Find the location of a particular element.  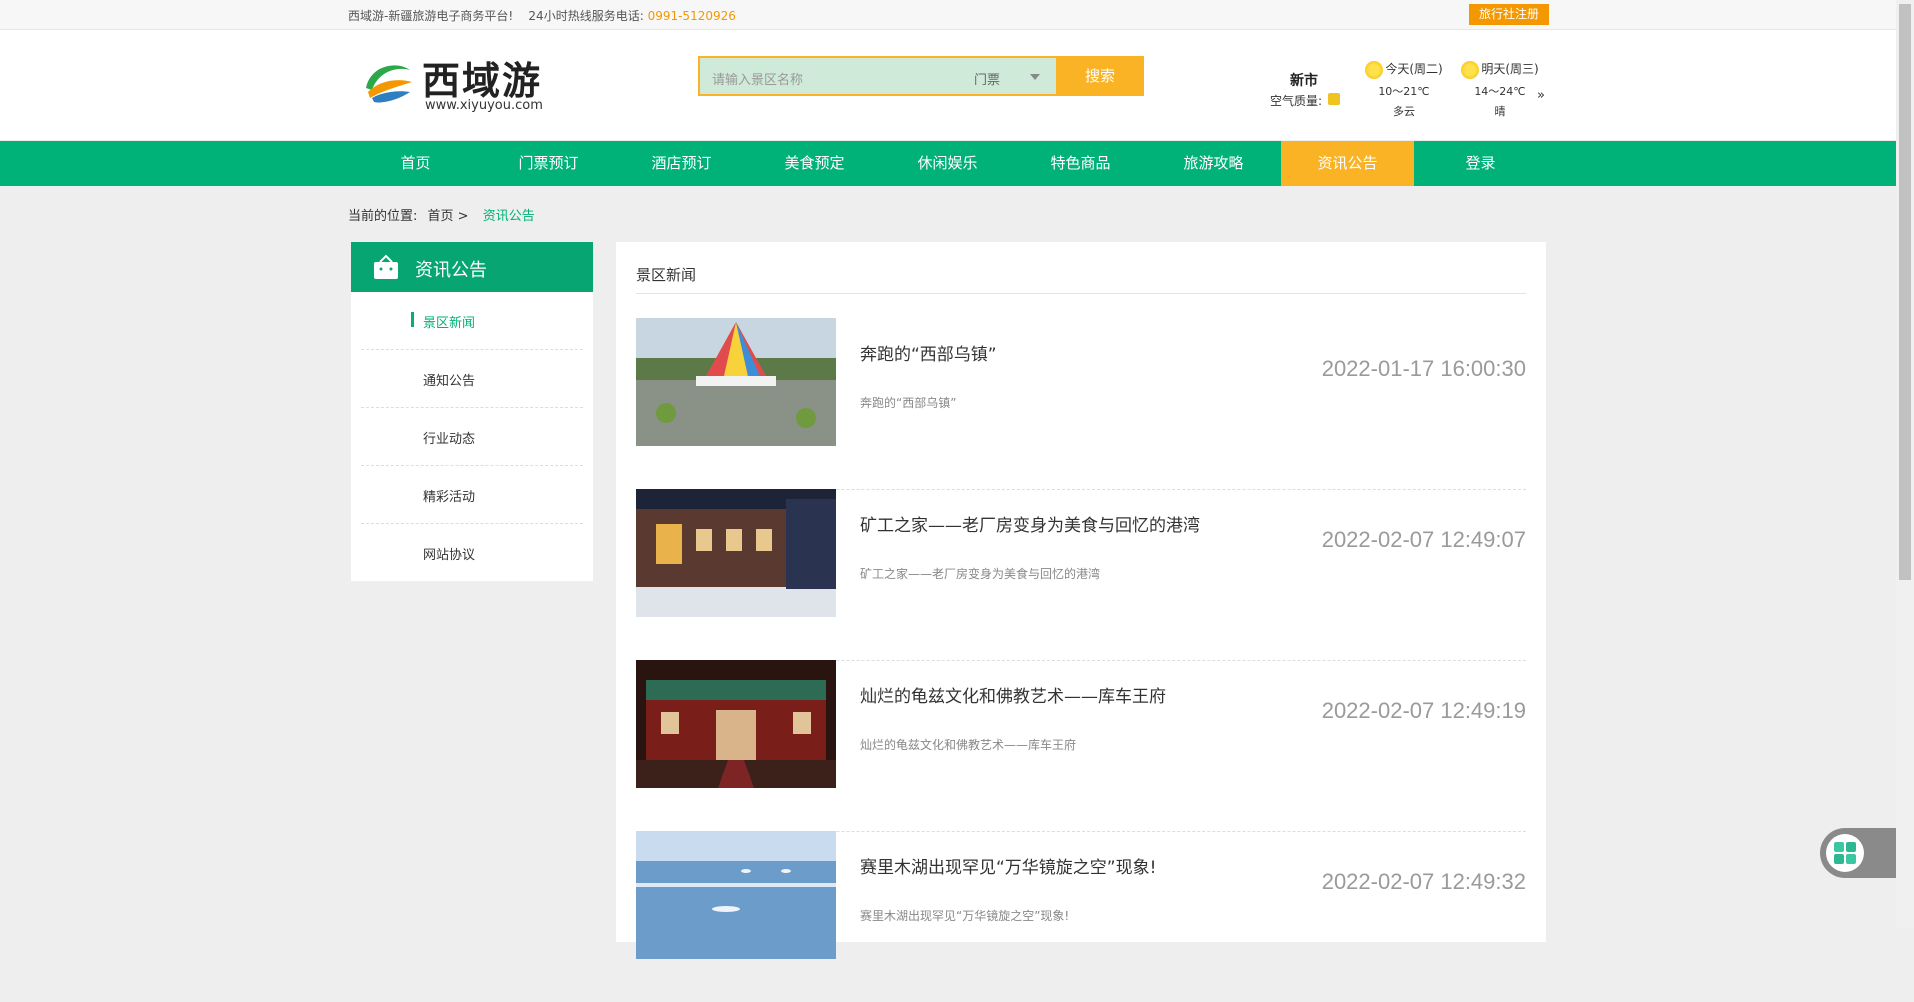

air-quality-label: 空气质量: is located at coordinates (1296, 101).